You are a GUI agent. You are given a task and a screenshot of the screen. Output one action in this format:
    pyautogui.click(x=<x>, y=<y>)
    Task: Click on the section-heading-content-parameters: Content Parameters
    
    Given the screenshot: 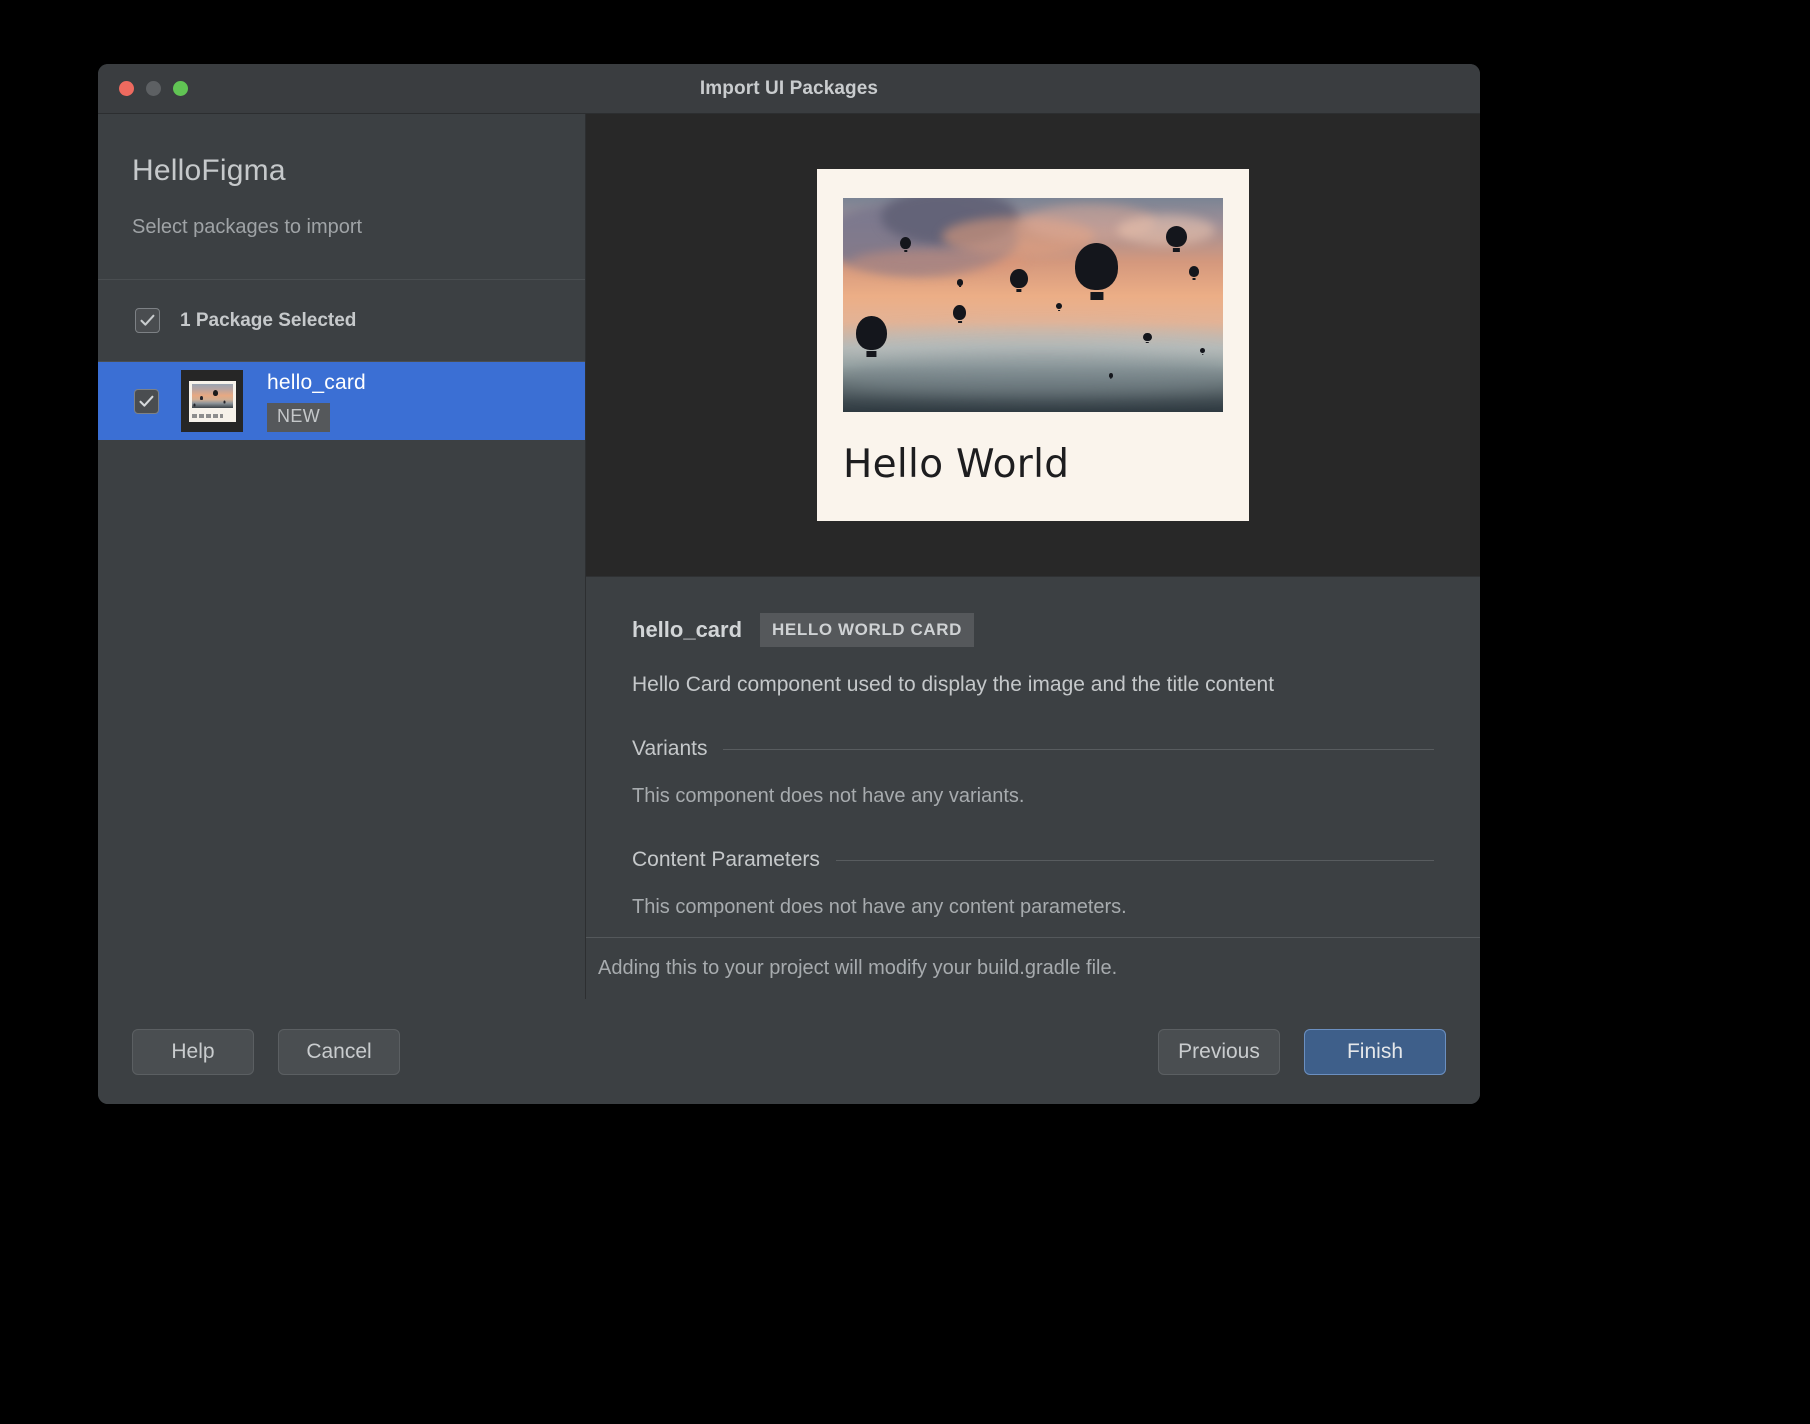 What is the action you would take?
    pyautogui.click(x=1033, y=860)
    